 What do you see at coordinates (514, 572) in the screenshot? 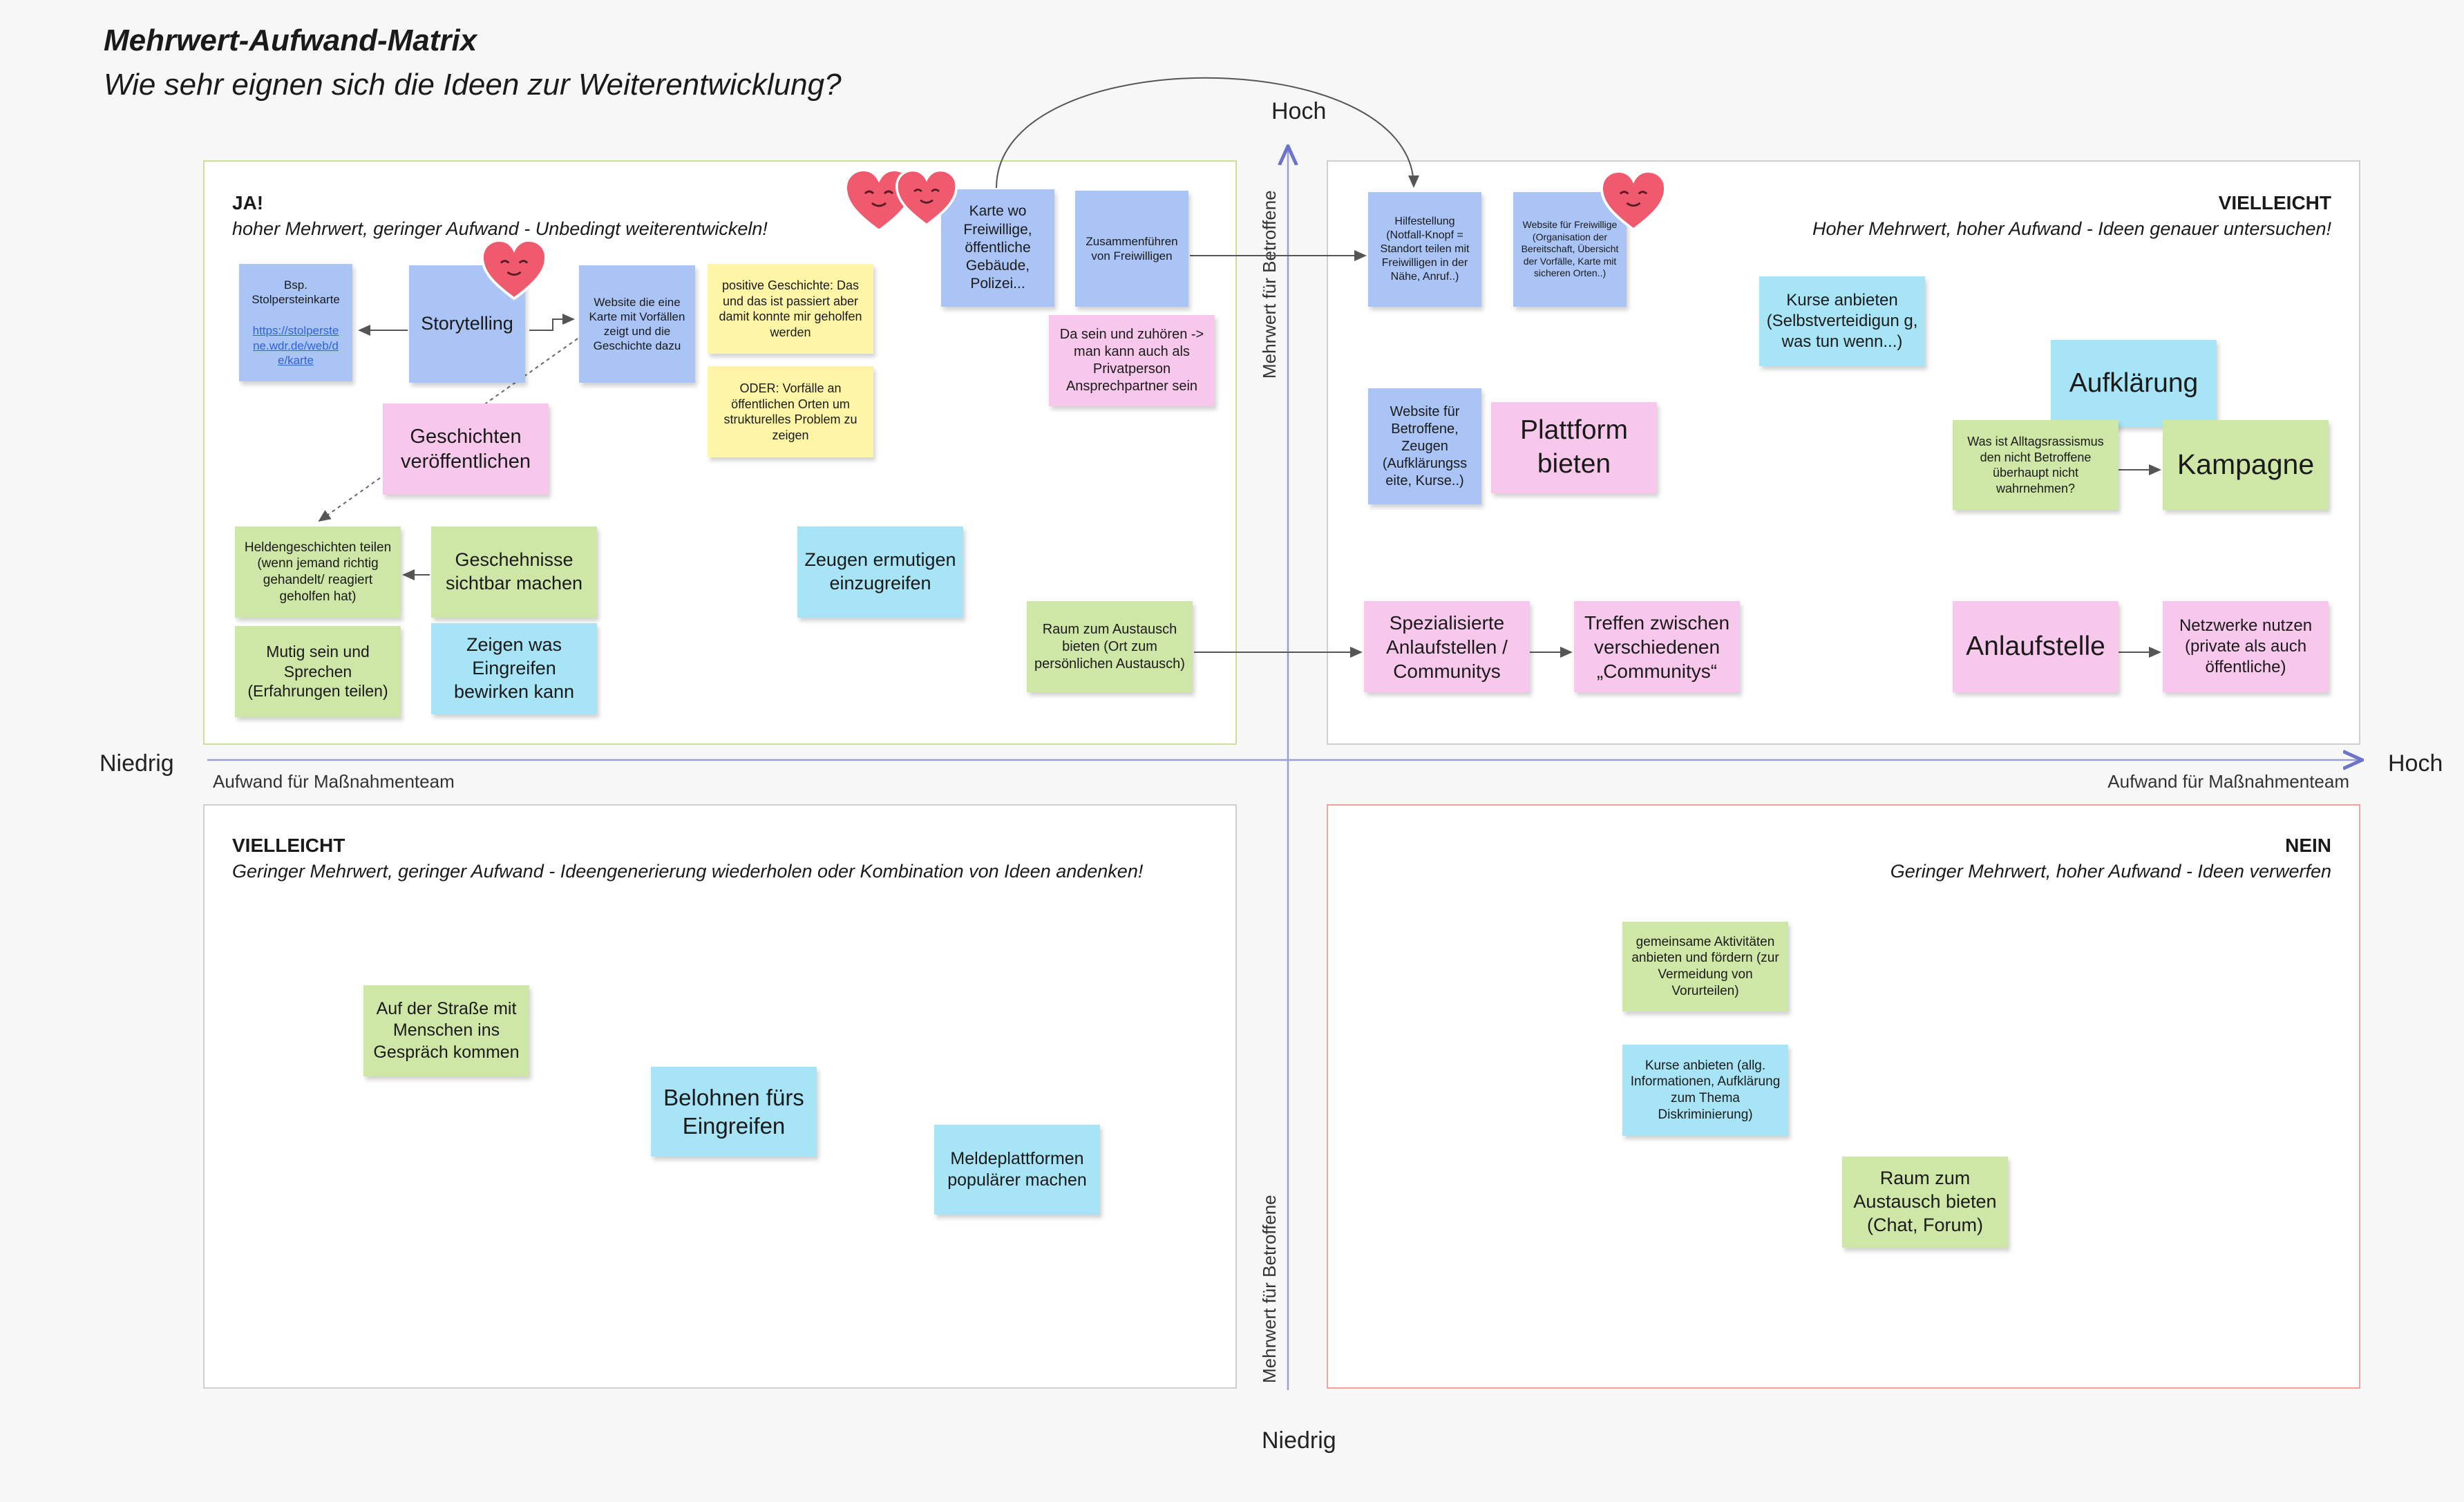
I see `note-geschehnisse-sichtbar: Geschehnisse sichtbar machen` at bounding box center [514, 572].